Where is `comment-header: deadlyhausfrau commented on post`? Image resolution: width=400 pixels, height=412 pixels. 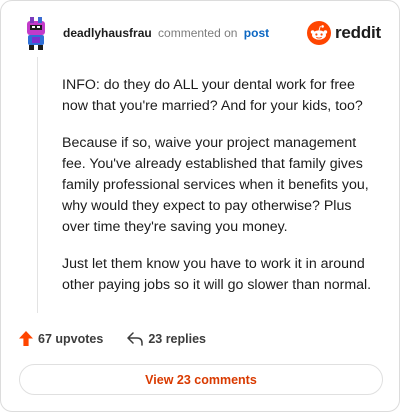
comment-header: deadlyhausfrau commented on post is located at coordinates (145, 33).